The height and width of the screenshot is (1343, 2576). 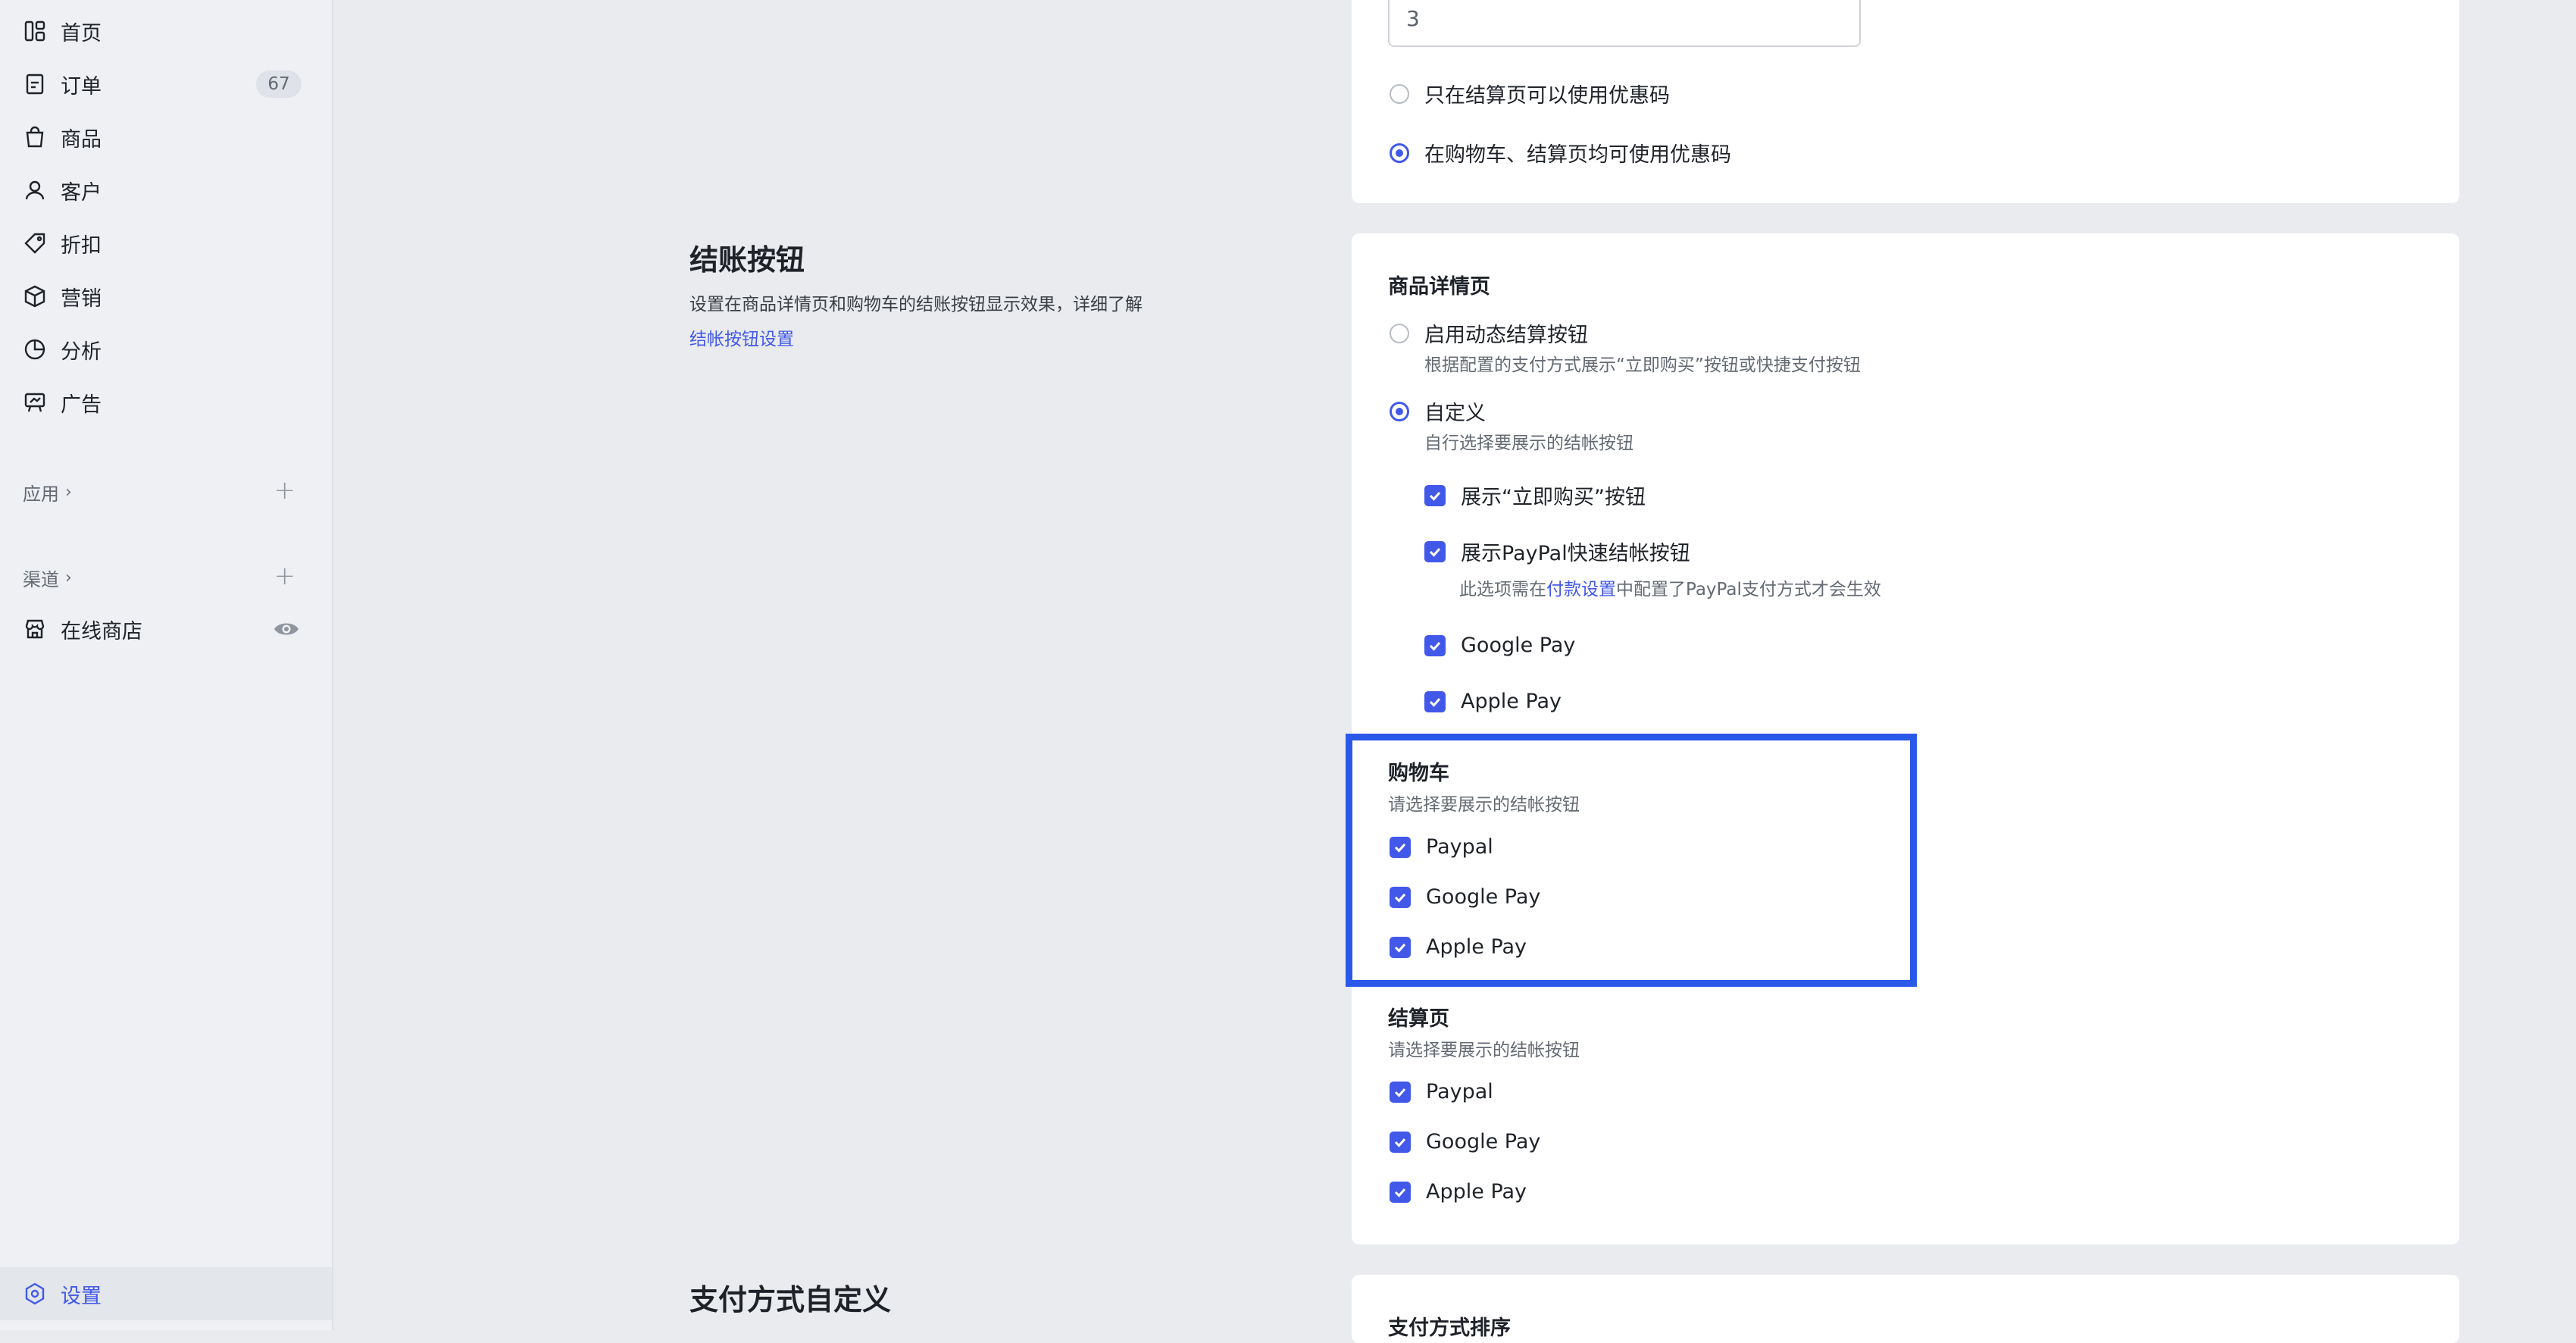 I want to click on sidebar-item-products: 商品, so click(x=166, y=137).